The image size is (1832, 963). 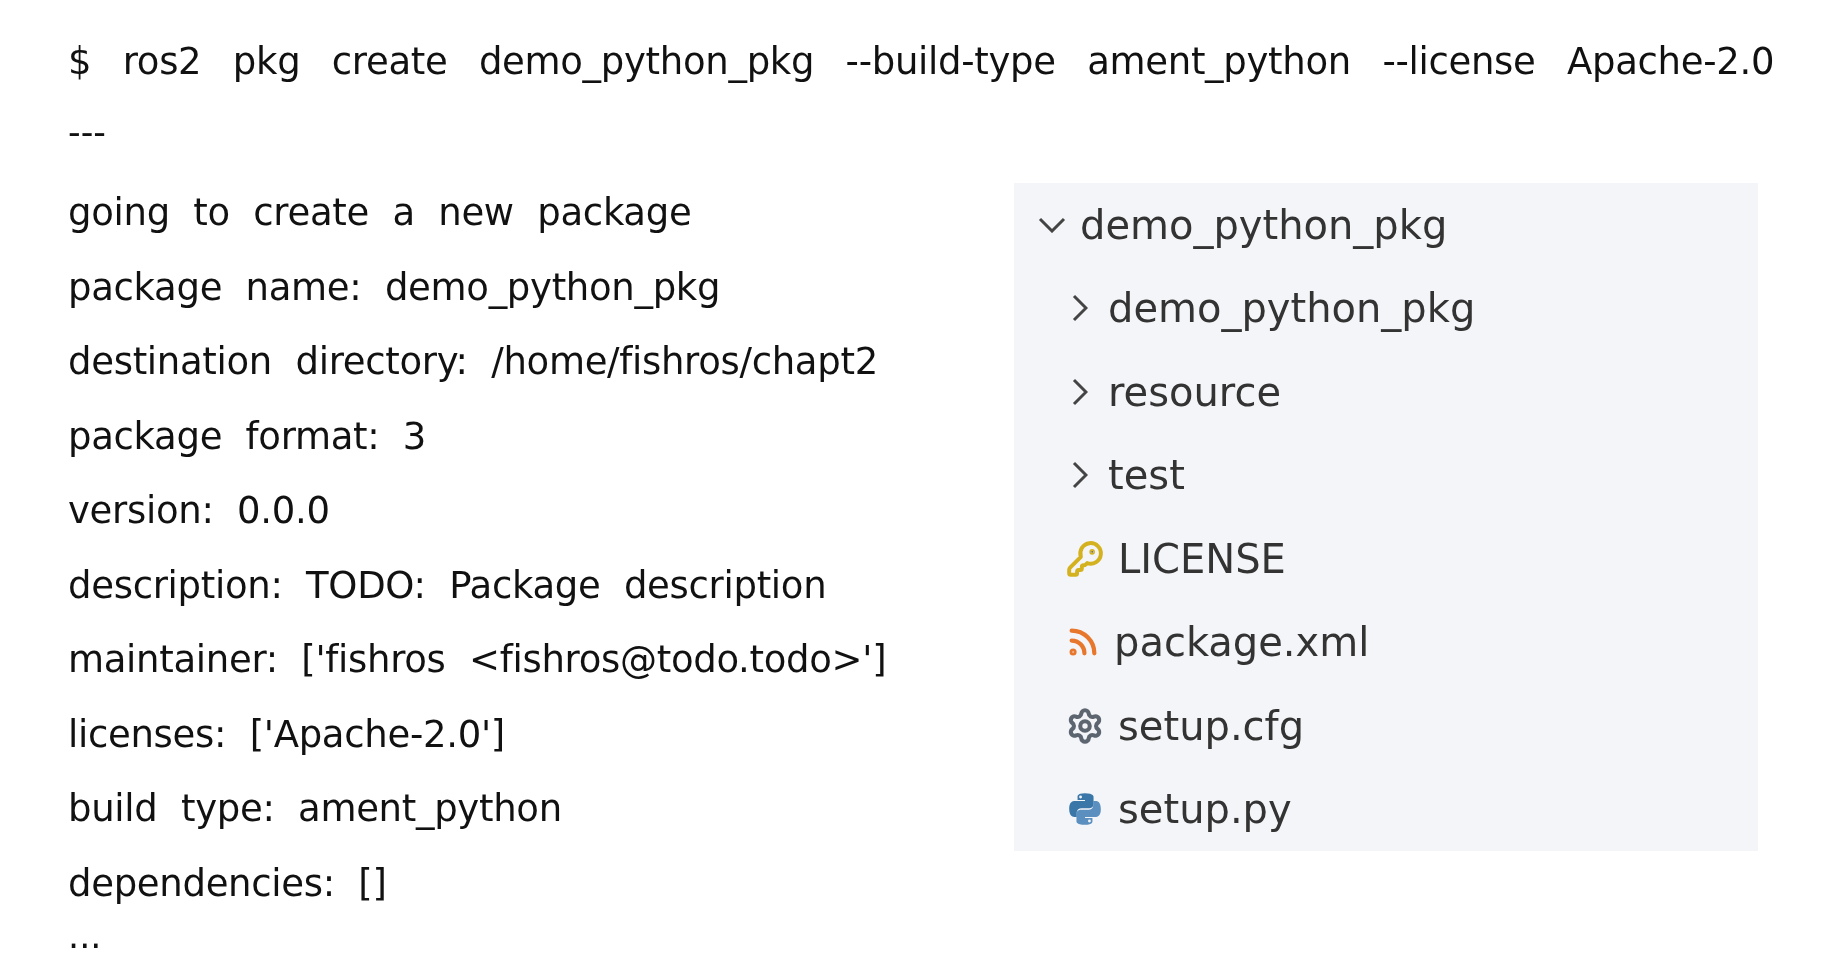 What do you see at coordinates (473, 362) in the screenshot?
I see `output-line: destination directory: /home/fishros/chapt2` at bounding box center [473, 362].